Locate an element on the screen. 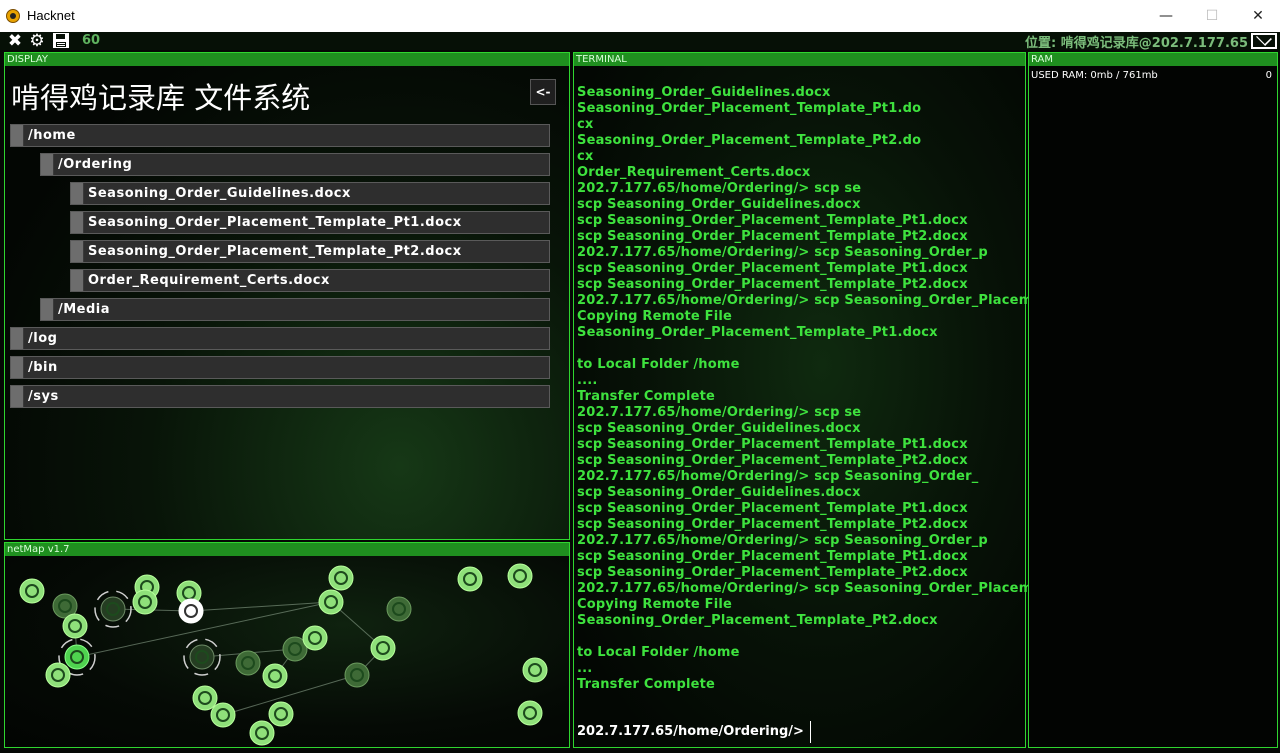 Image resolution: width=1280 pixels, height=753 pixels. netmap-graph is located at coordinates (283, 654).